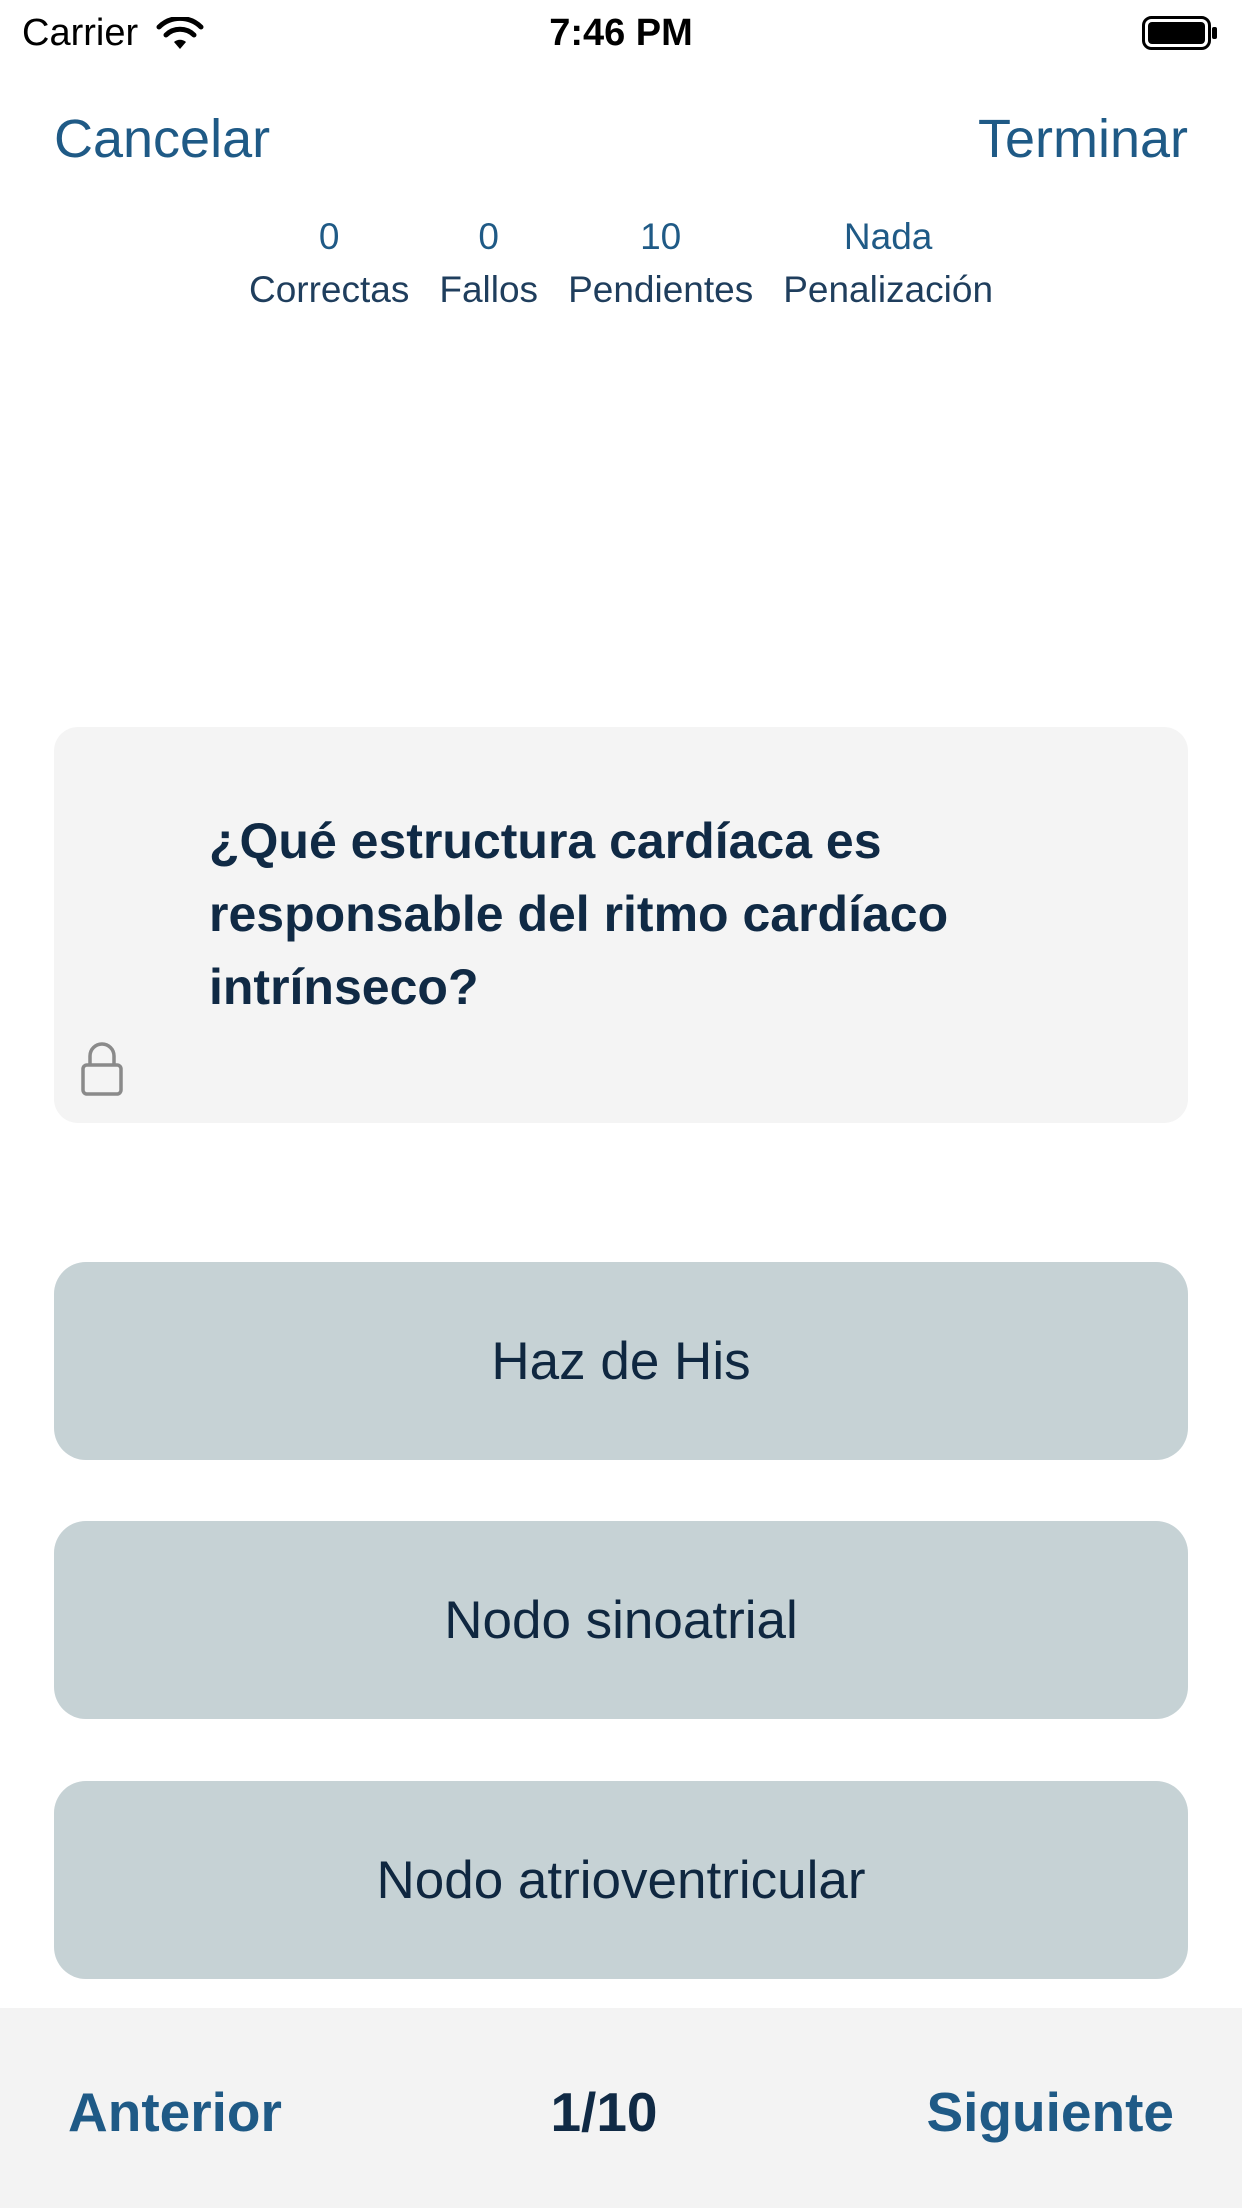  What do you see at coordinates (329, 265) in the screenshot?
I see `stat-correct: 0 Correctas` at bounding box center [329, 265].